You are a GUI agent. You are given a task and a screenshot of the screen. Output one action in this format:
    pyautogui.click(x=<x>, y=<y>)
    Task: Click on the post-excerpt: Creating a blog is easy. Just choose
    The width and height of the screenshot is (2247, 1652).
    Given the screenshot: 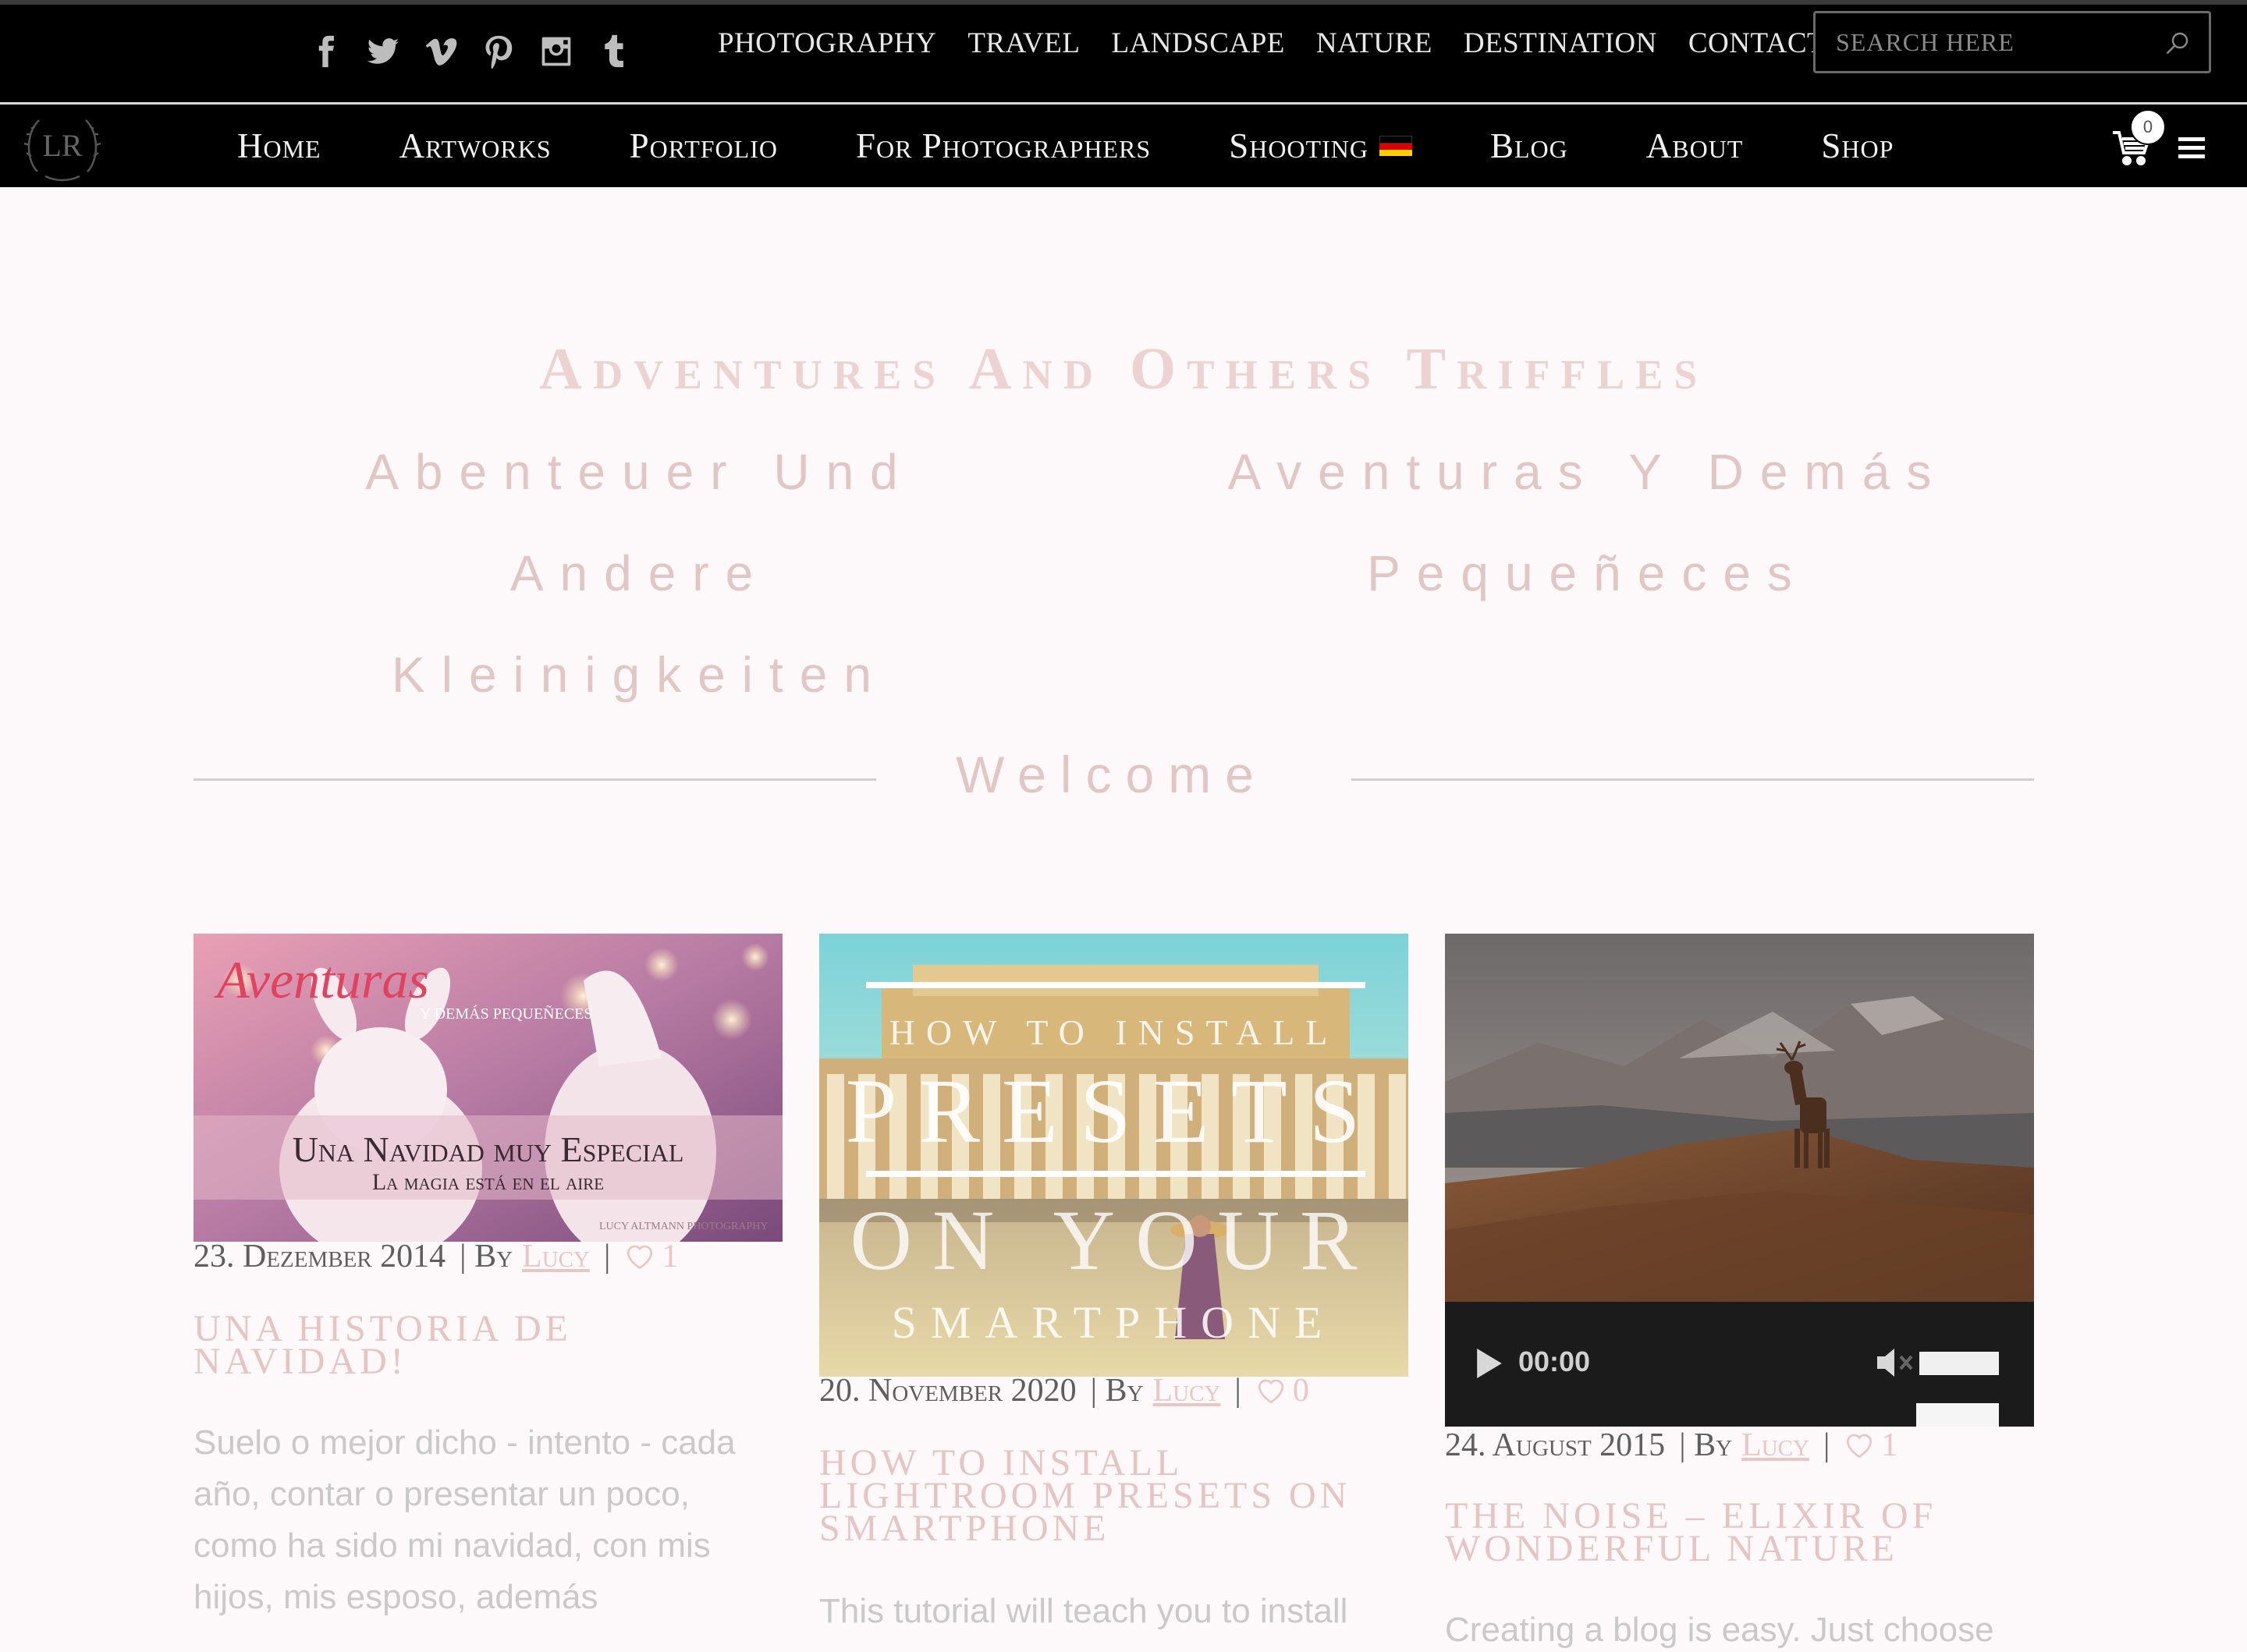 What is the action you would take?
    pyautogui.click(x=1719, y=1630)
    